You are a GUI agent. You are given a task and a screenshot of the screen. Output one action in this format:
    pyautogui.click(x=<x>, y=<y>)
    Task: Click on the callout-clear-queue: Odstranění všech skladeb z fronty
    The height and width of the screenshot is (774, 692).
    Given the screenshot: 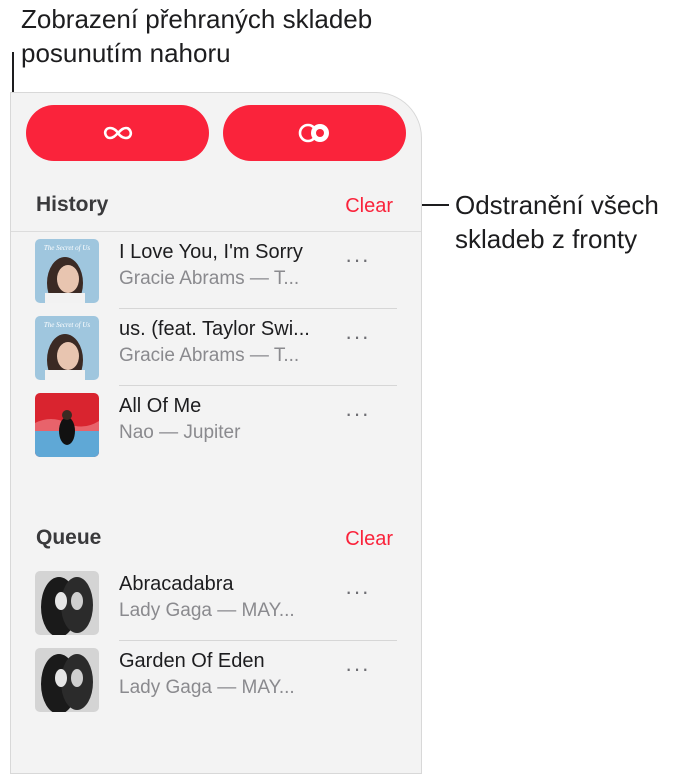 What is the action you would take?
    pyautogui.click(x=557, y=222)
    